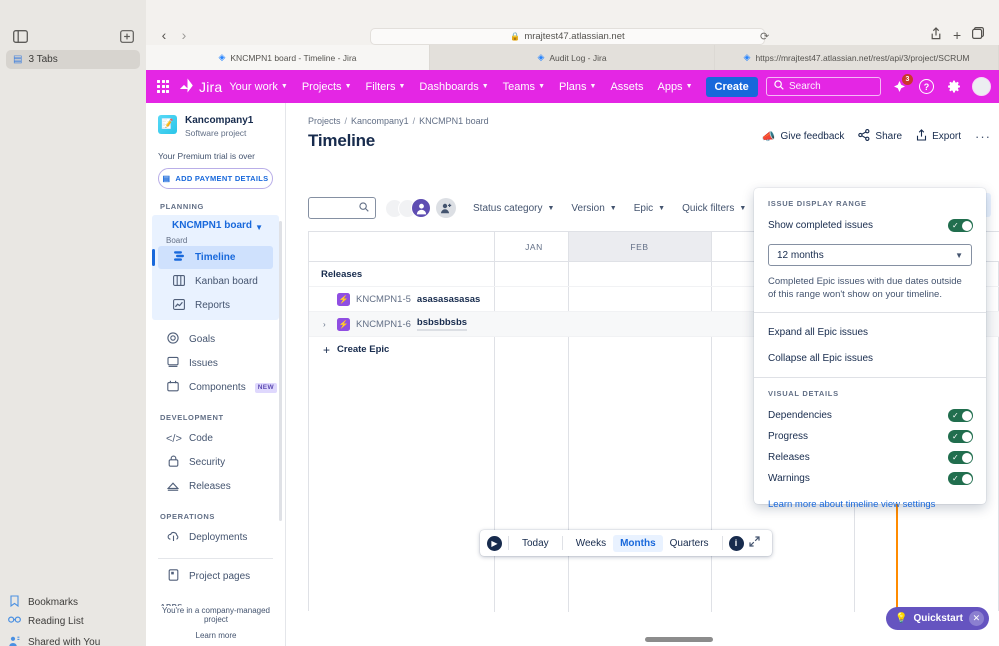 This screenshot has height=646, width=999. Describe the element at coordinates (327, 86) in the screenshot. I see `nav-projects: Projects ▼` at that location.